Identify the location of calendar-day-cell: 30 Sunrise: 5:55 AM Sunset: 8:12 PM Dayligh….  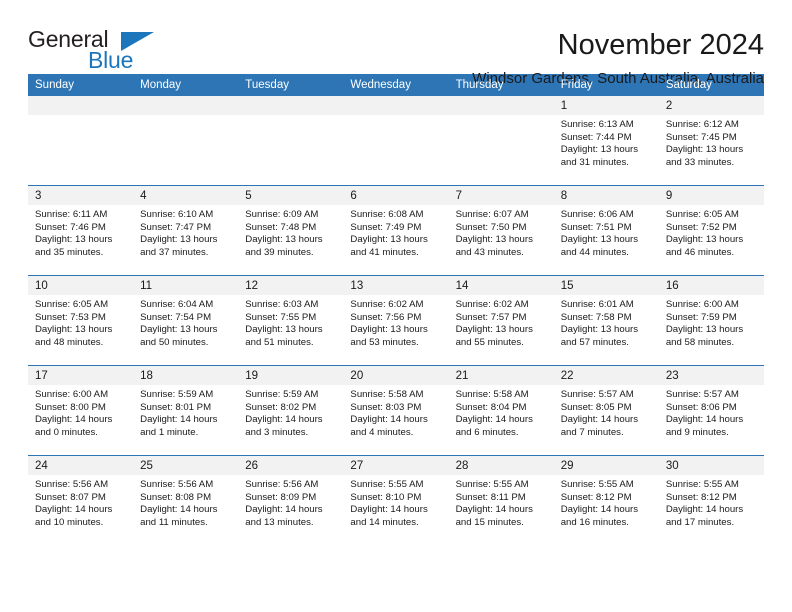
(711, 500).